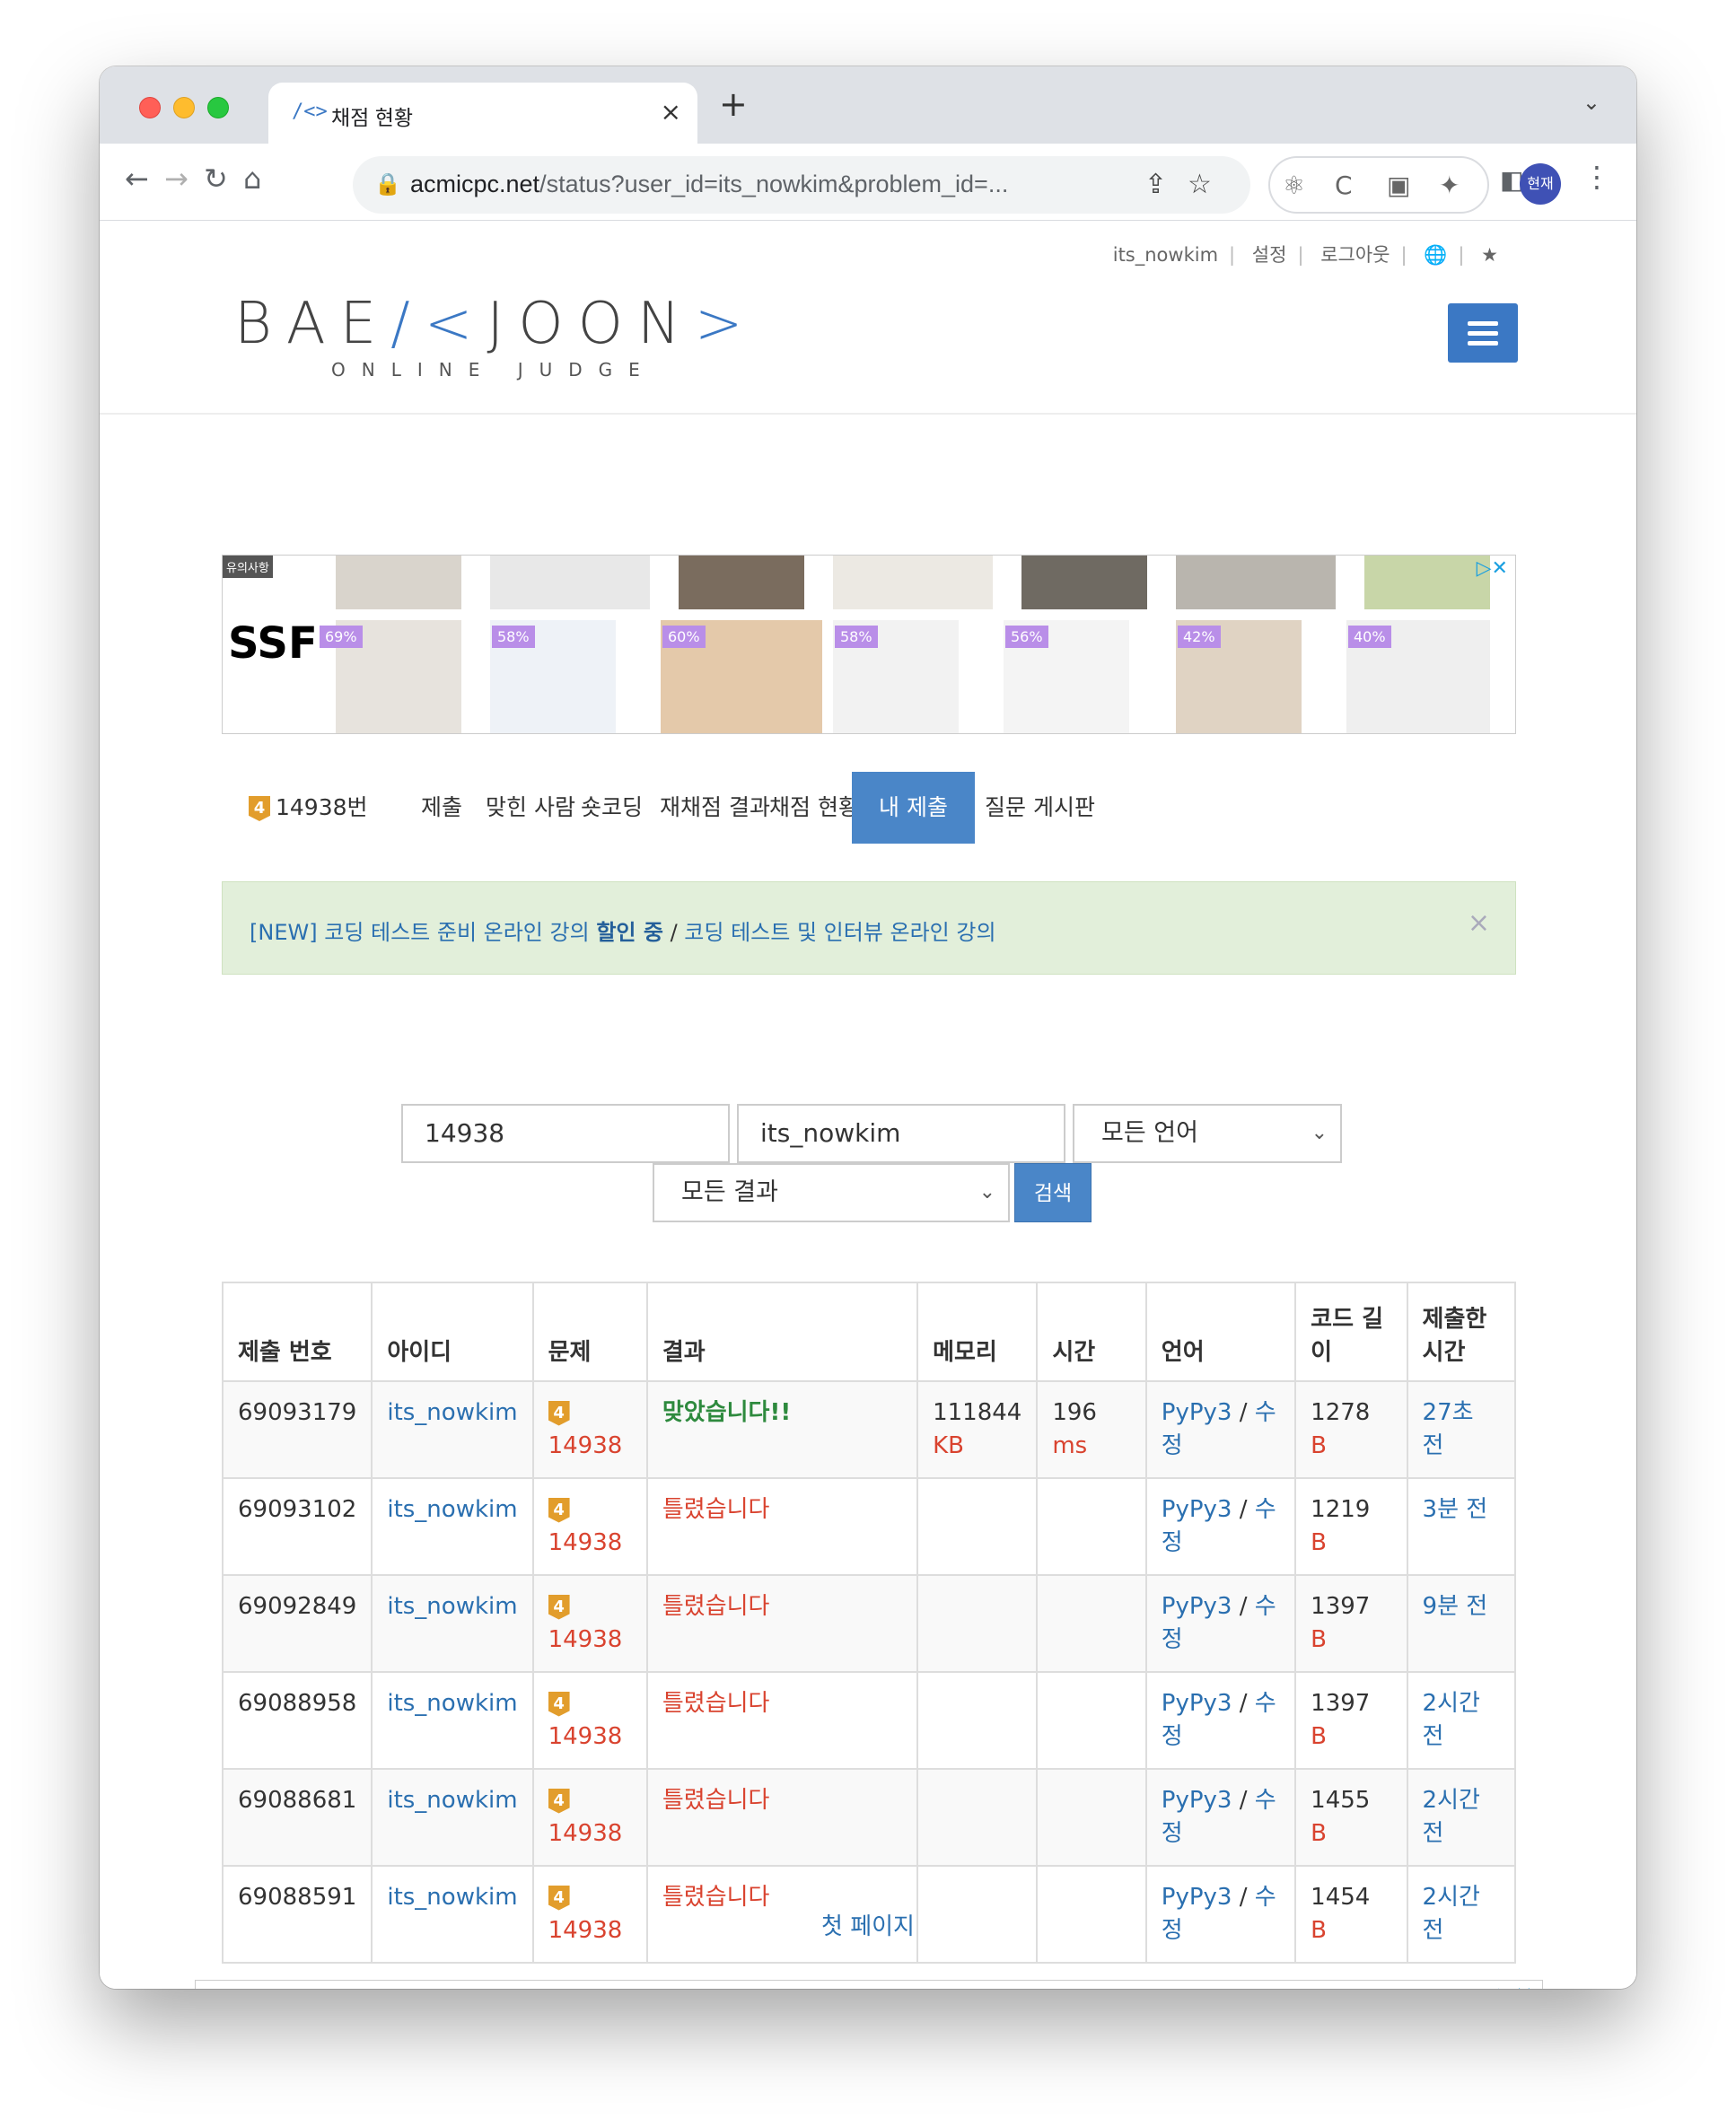 This screenshot has width=1736, height=2118. What do you see at coordinates (1483, 333) in the screenshot?
I see `hamburger-menu-button` at bounding box center [1483, 333].